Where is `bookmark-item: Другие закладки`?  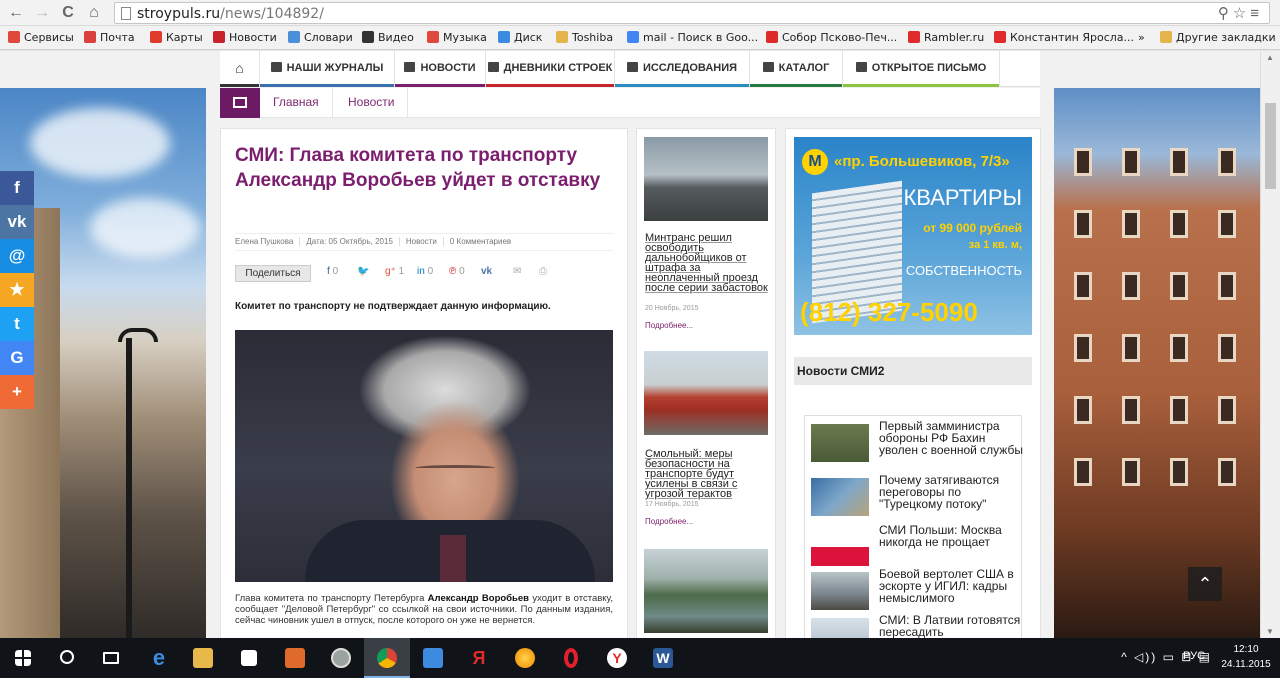 bookmark-item: Другие закладки is located at coordinates (1218, 37).